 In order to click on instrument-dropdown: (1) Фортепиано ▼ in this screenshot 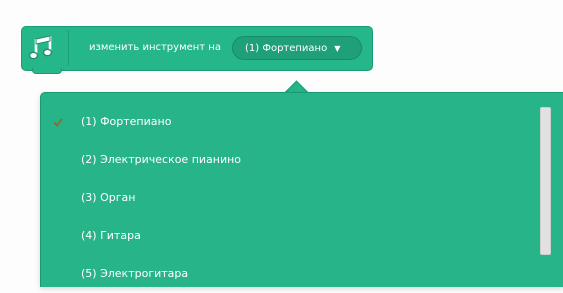, I will do `click(297, 48)`.